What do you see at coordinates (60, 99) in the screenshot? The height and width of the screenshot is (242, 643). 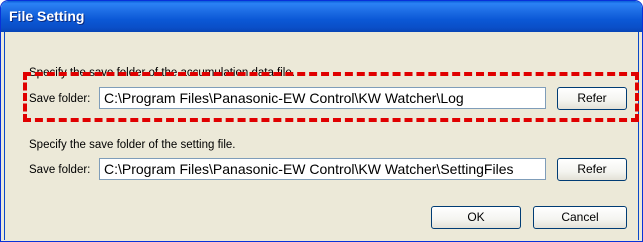 I see `accumulation-save-folder-label: Save folder:` at bounding box center [60, 99].